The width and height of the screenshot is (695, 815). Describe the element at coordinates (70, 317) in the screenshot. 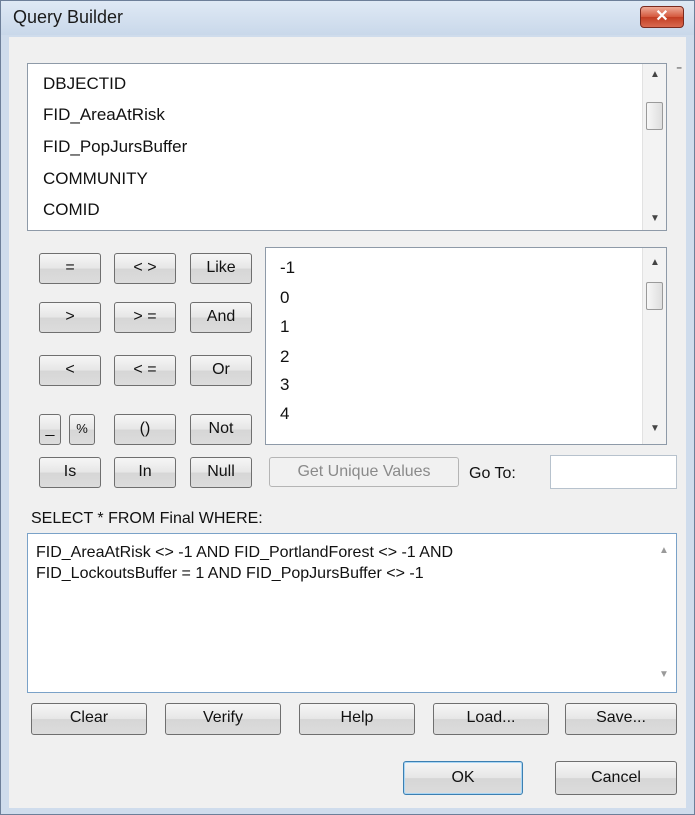

I see `greater-button: >` at that location.